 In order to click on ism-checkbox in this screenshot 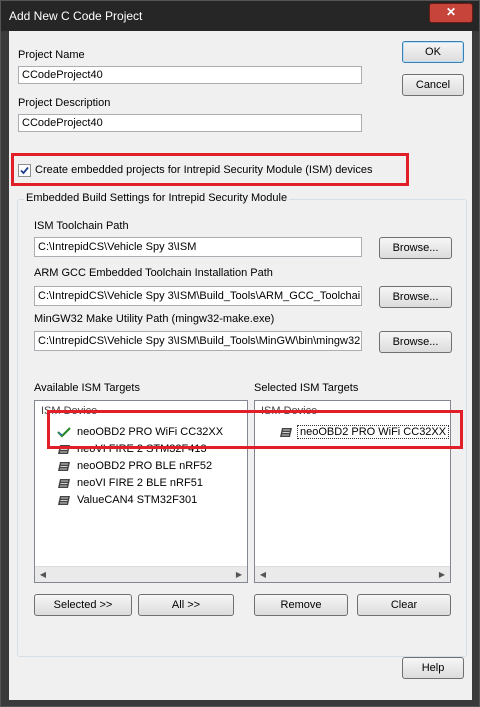, I will do `click(24, 170)`.